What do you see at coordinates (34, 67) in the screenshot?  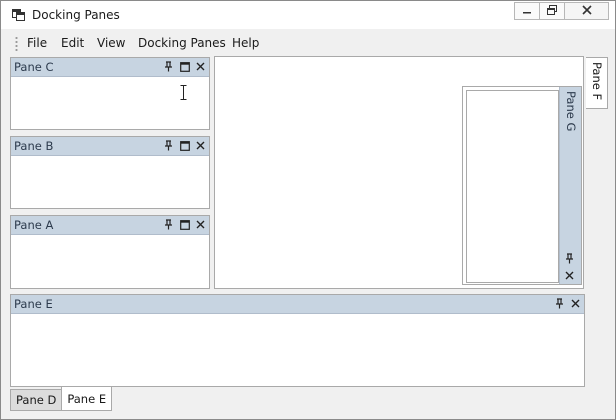 I see `pane-c-title: Pane C` at bounding box center [34, 67].